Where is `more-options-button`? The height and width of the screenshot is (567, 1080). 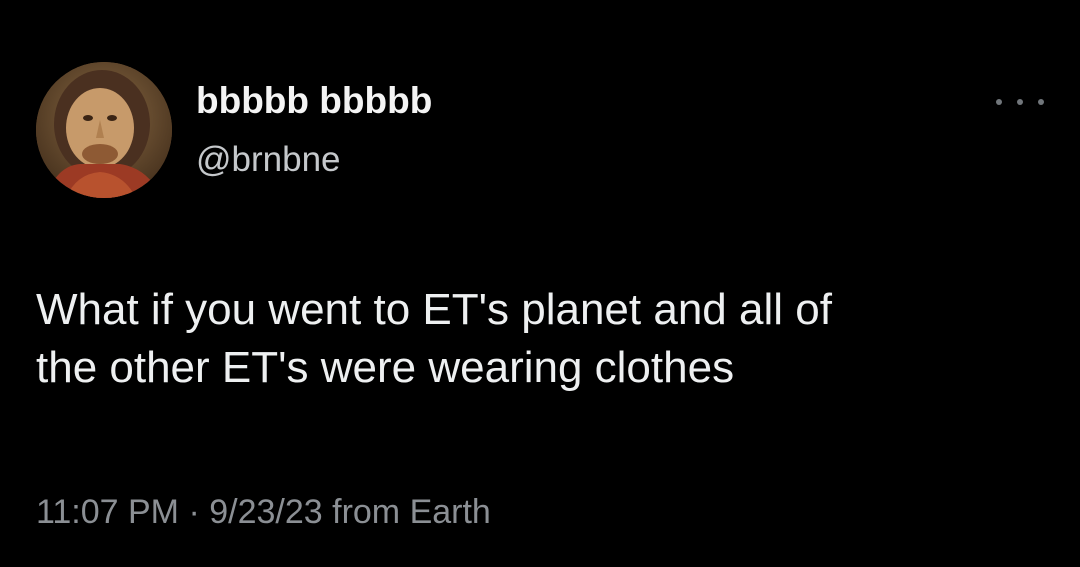
more-options-button is located at coordinates (1020, 102).